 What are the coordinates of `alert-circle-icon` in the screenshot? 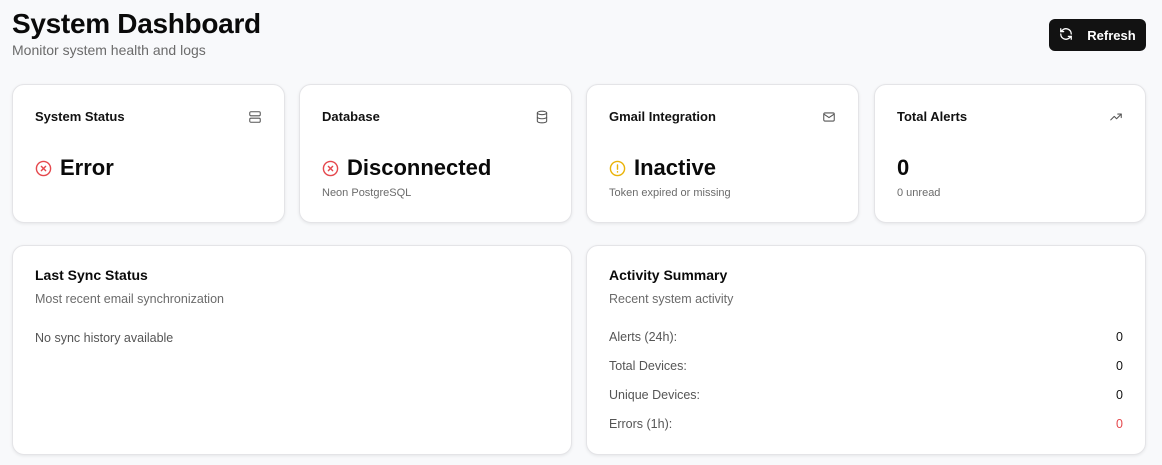 It's located at (617, 168).